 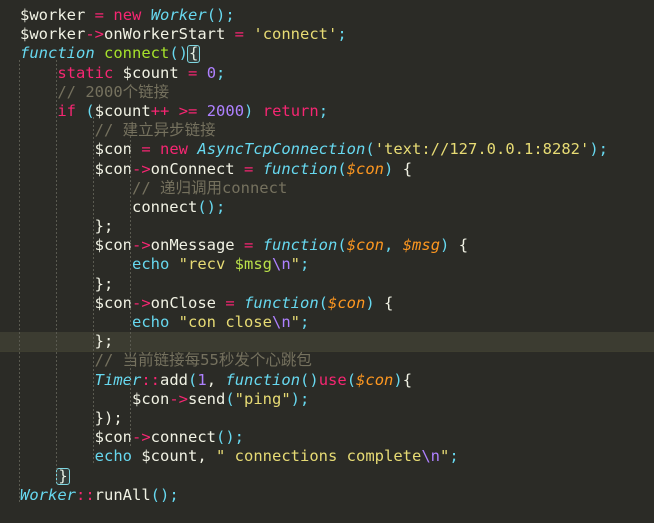 I want to click on code-line: function connect(){, so click(x=327, y=53).